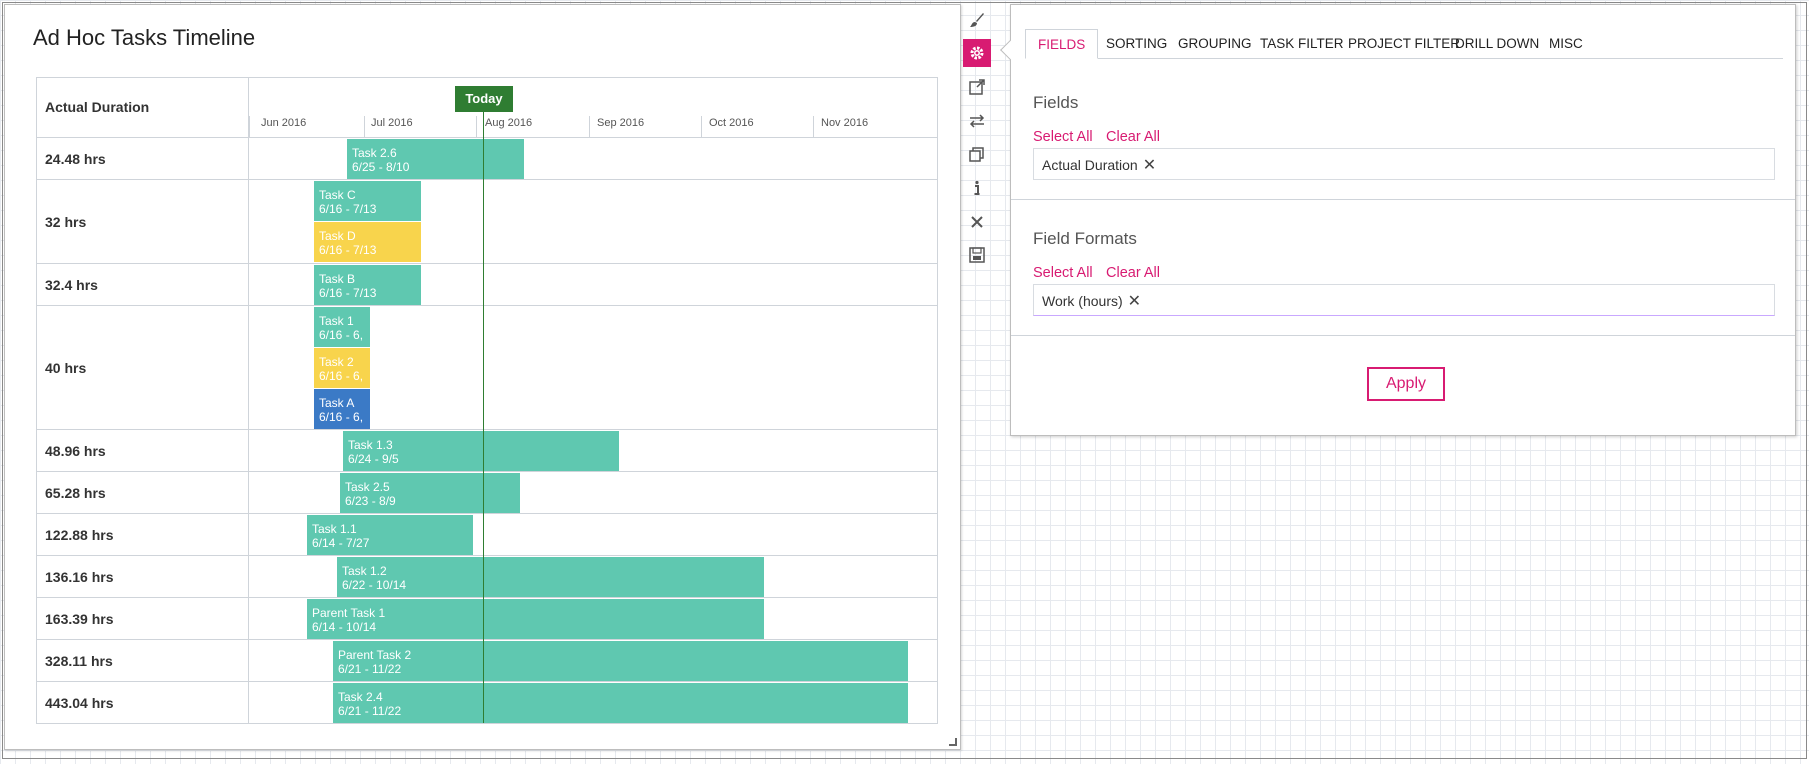  What do you see at coordinates (1063, 273) in the screenshot?
I see `formats-select-all-link: Select All` at bounding box center [1063, 273].